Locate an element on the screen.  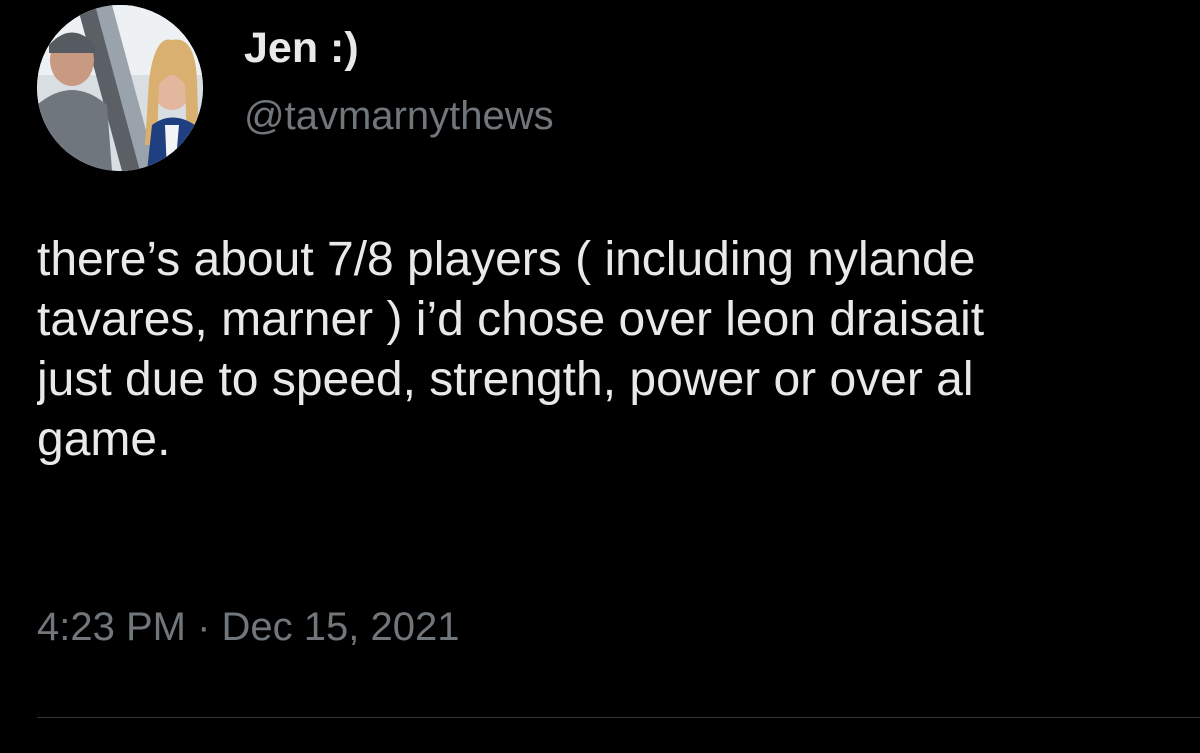
divider is located at coordinates (618, 717).